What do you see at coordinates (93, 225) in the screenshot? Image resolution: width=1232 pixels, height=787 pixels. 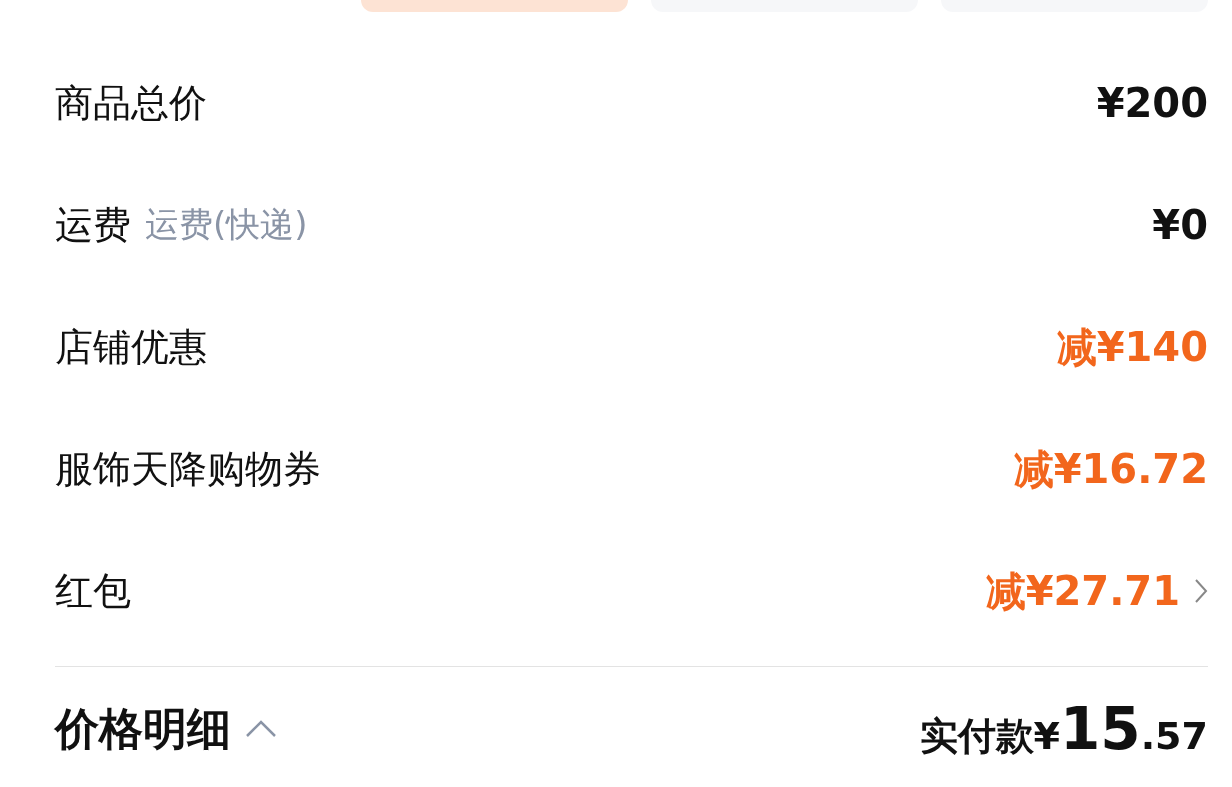 I see `row-label: 运费` at bounding box center [93, 225].